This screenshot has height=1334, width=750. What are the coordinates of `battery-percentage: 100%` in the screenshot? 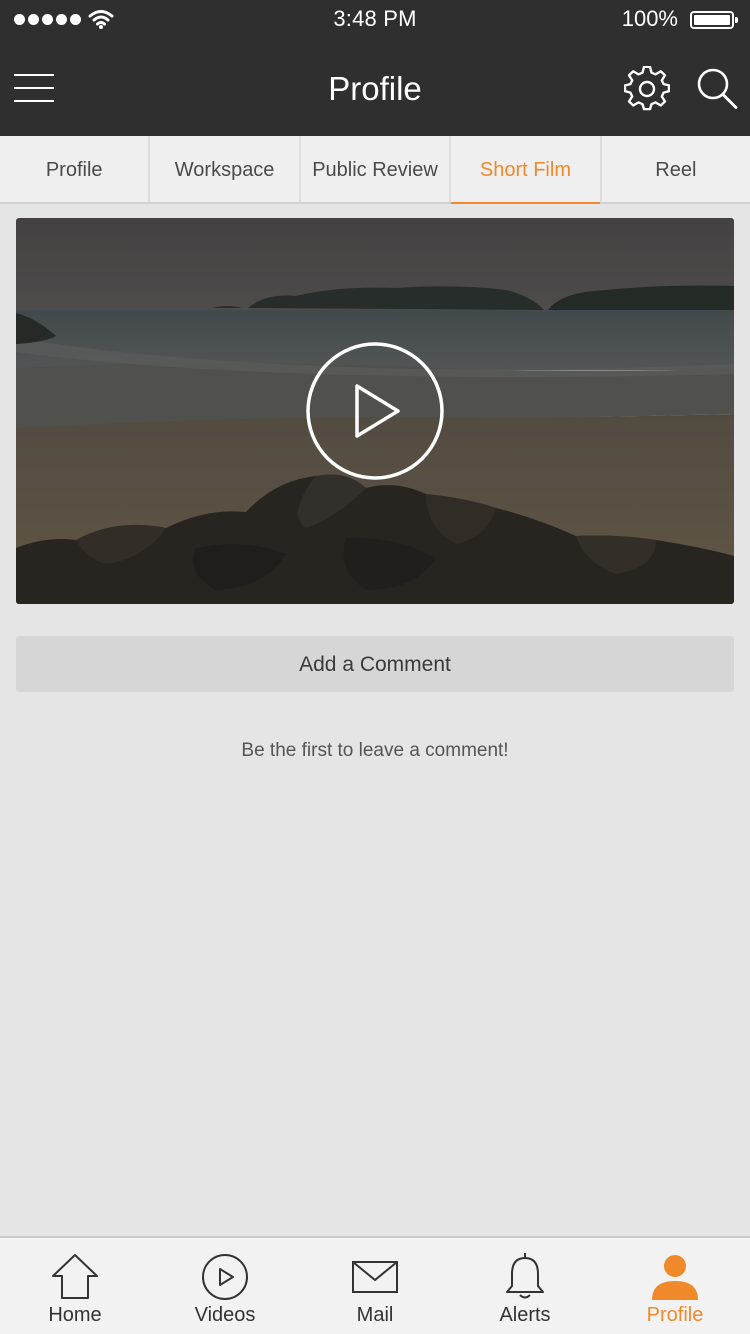 It's located at (649, 18).